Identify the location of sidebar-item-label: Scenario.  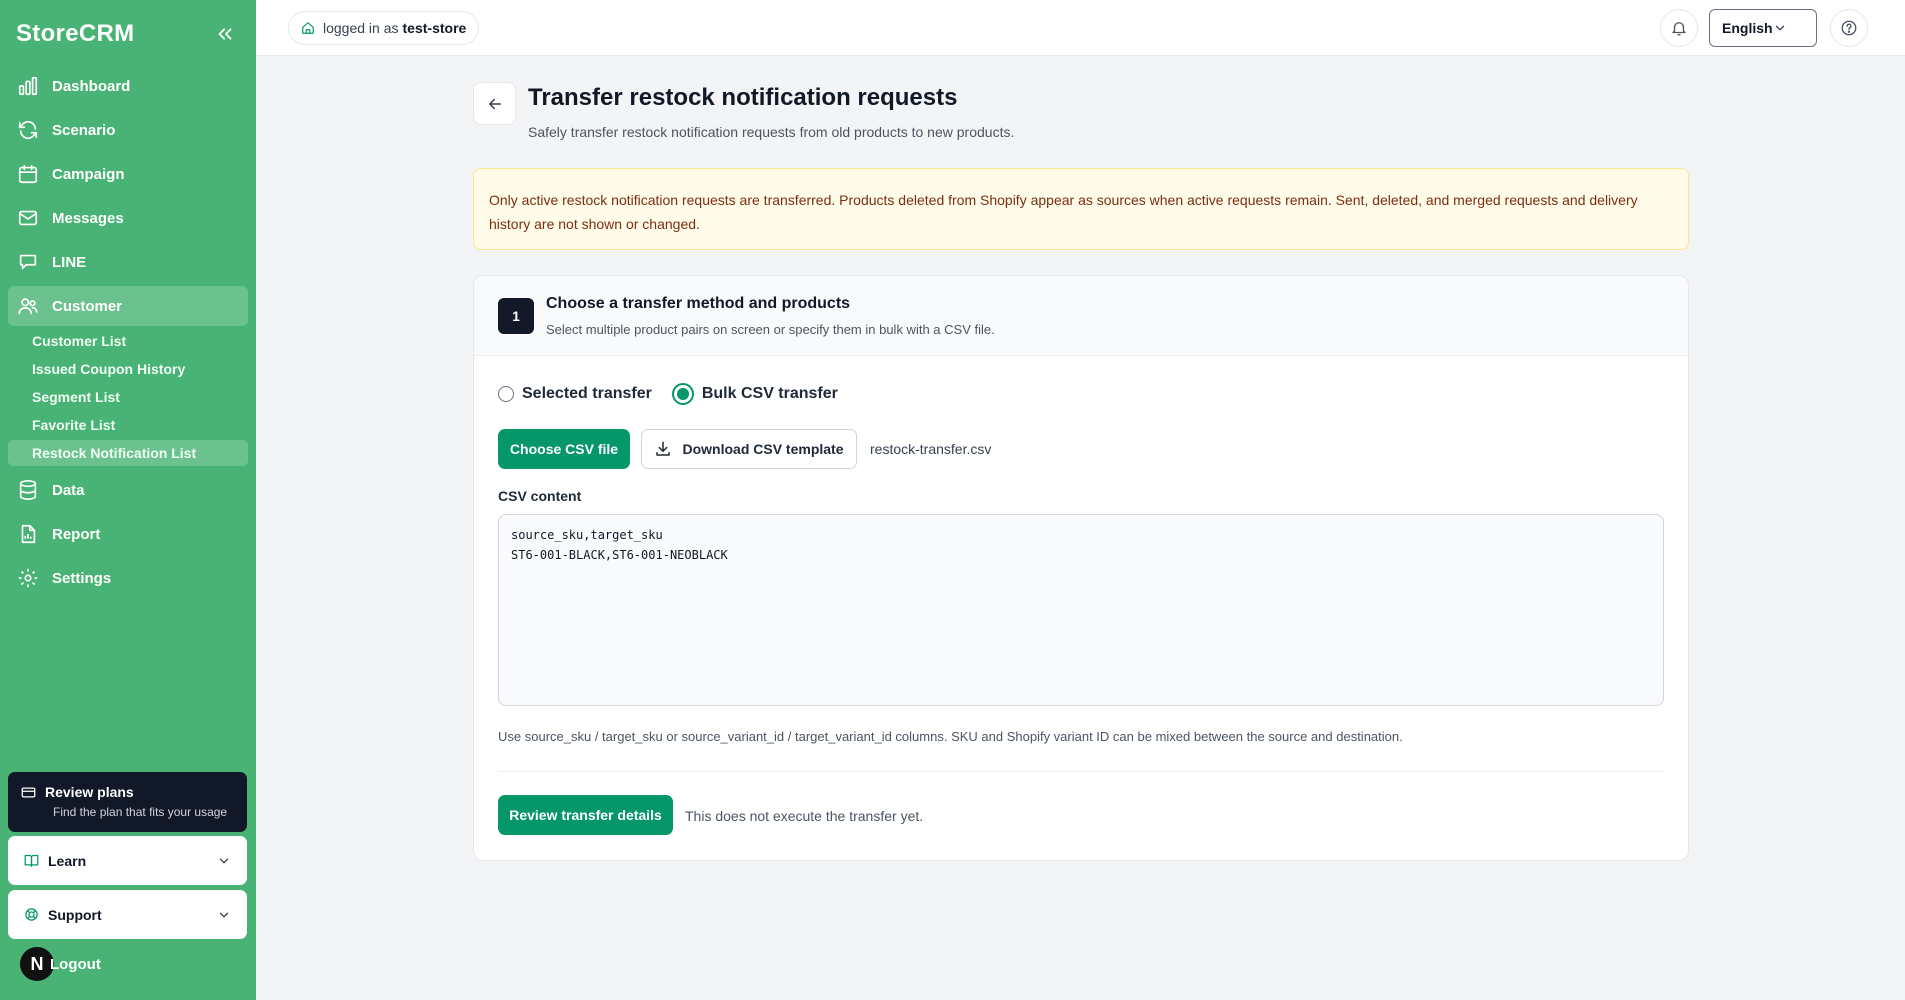
(84, 130).